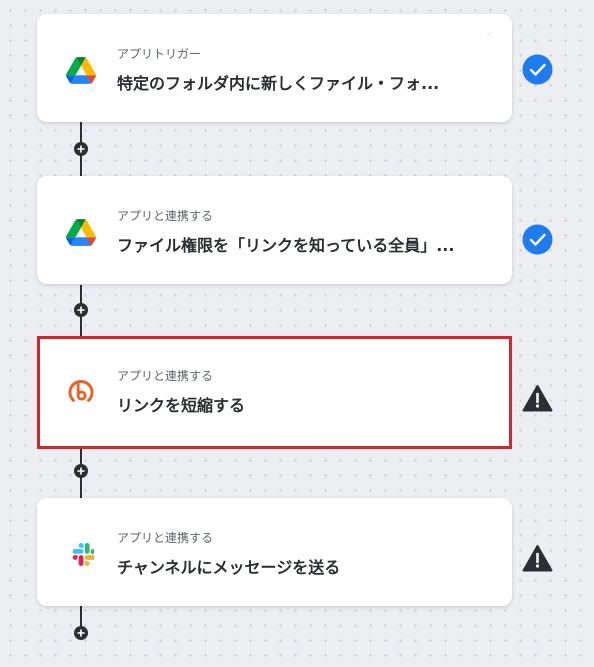 The image size is (594, 667). What do you see at coordinates (159, 54) in the screenshot?
I see `step-type-label: アプリトリガー` at bounding box center [159, 54].